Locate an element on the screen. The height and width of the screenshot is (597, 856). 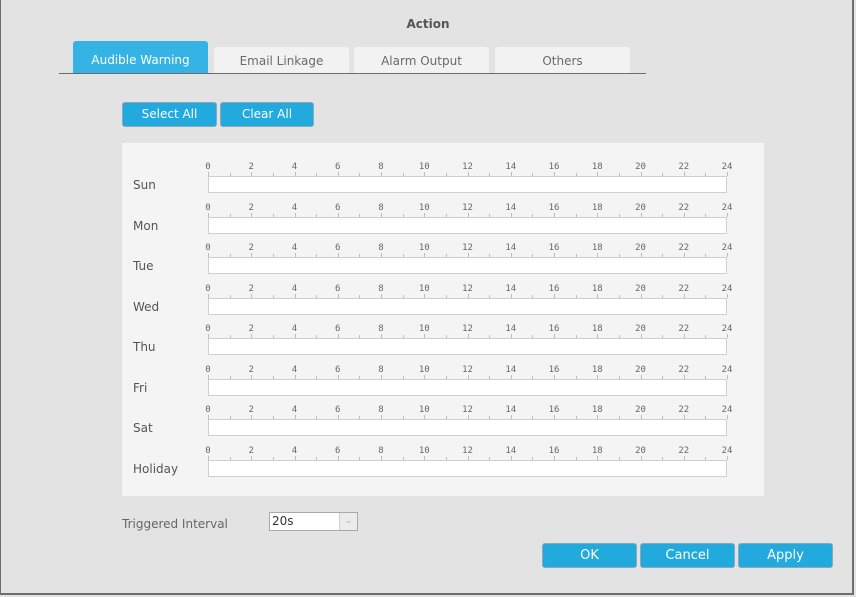
tab-email-linkage: Email Linkage is located at coordinates (281, 60).